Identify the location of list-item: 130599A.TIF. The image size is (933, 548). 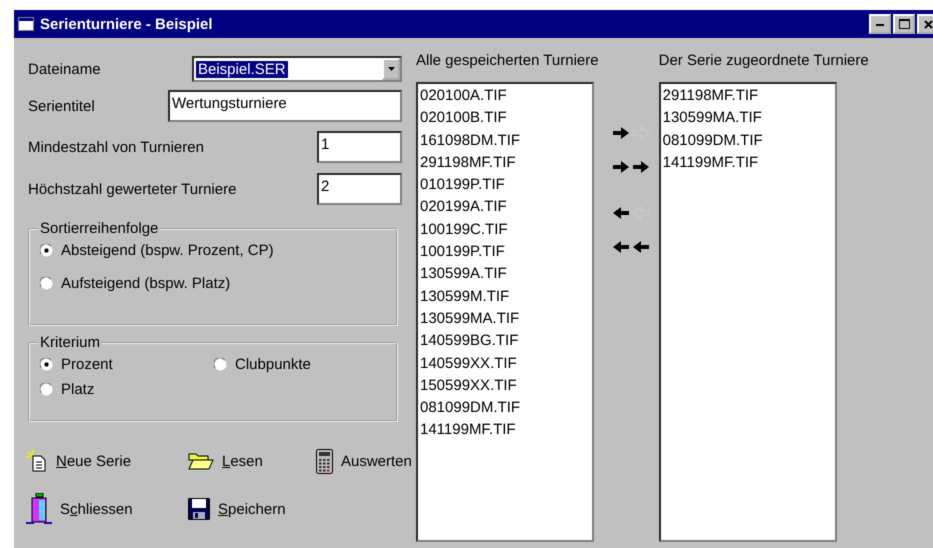
(505, 274).